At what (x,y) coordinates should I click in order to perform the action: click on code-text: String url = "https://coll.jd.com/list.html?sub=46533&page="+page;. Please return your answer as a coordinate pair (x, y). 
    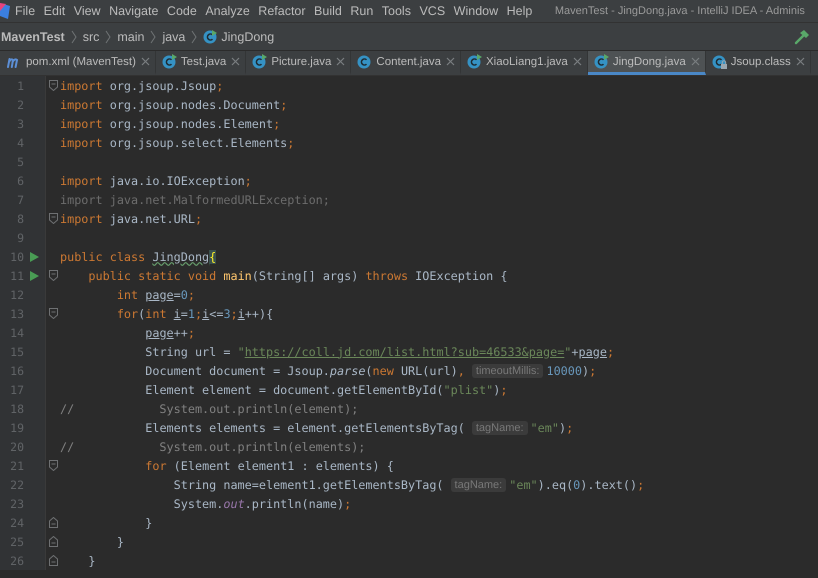
    Looking at the image, I should click on (379, 351).